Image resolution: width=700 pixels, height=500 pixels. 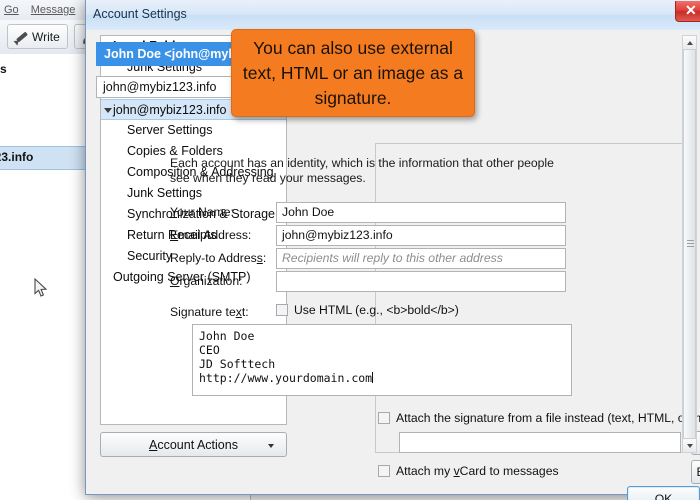 I want to click on your-name-value: John Doe, so click(x=308, y=212).